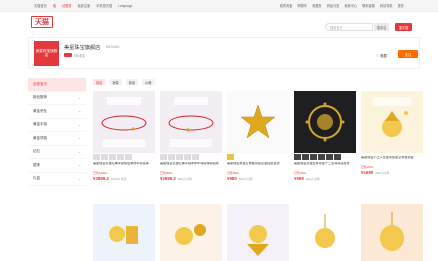 Image resolution: width=438 pixels, height=261 pixels. I want to click on topbar-home-link: 天猫首页, so click(40, 5).